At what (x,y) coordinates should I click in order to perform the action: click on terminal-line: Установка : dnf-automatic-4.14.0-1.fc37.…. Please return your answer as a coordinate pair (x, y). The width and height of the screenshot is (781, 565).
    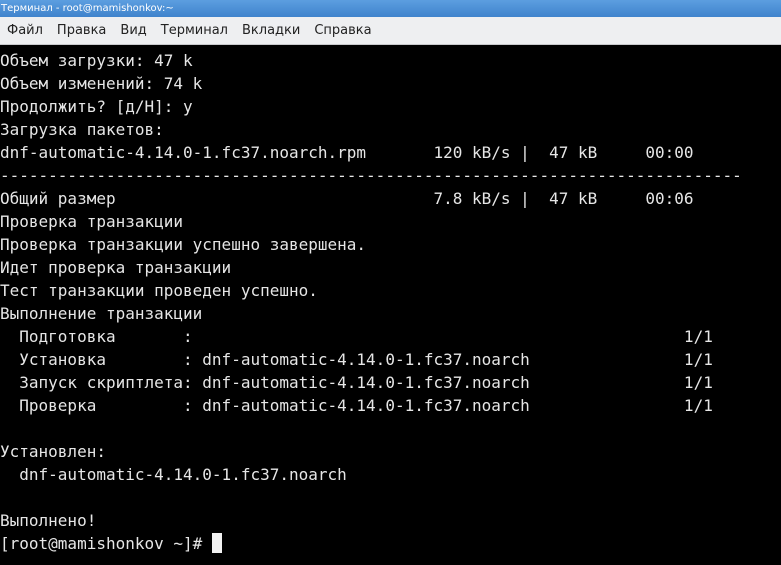
    Looking at the image, I should click on (356, 359).